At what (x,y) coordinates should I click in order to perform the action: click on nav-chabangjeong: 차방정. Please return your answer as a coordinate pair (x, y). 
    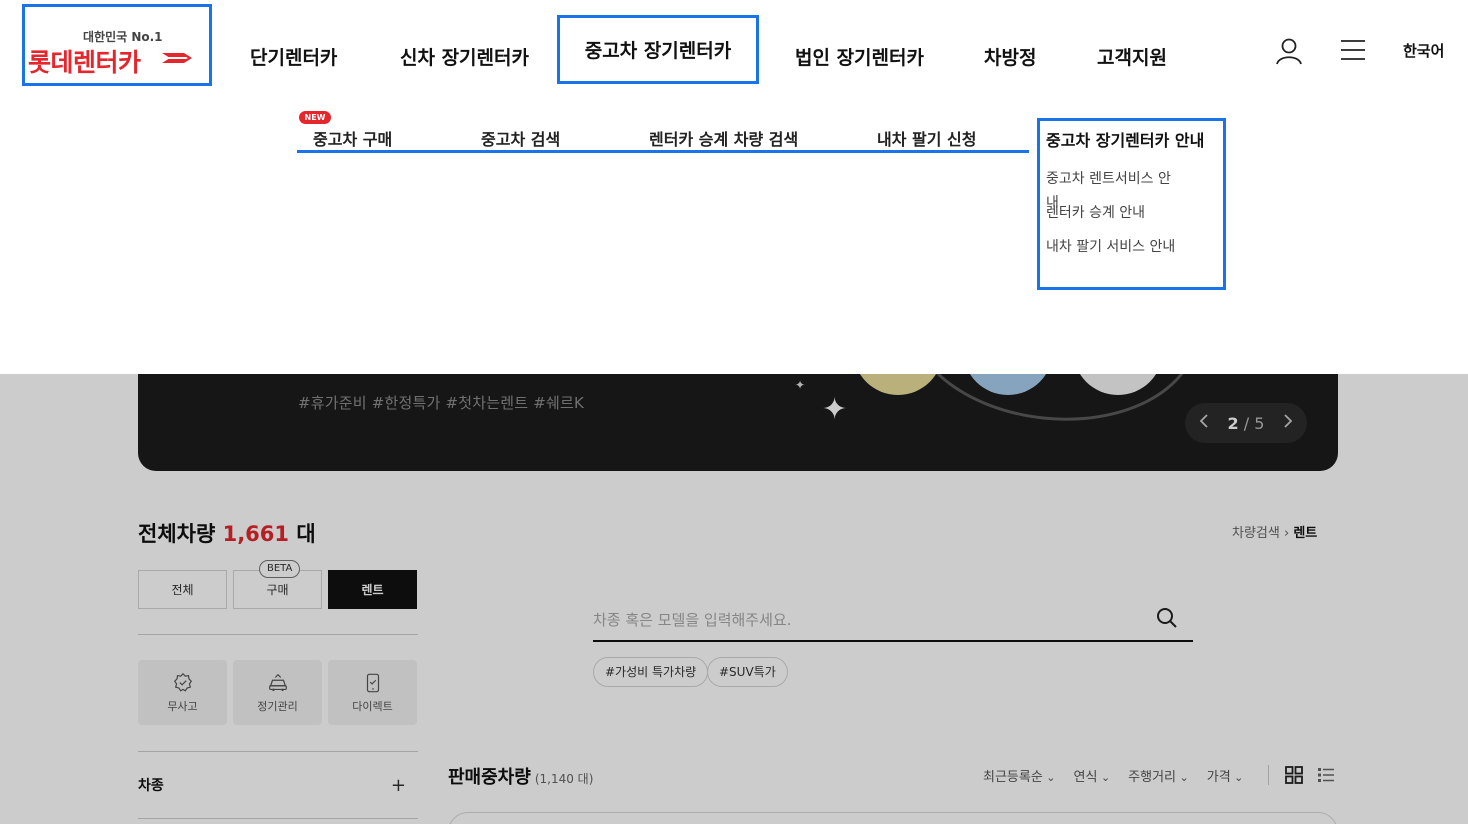
    Looking at the image, I should click on (1010, 56).